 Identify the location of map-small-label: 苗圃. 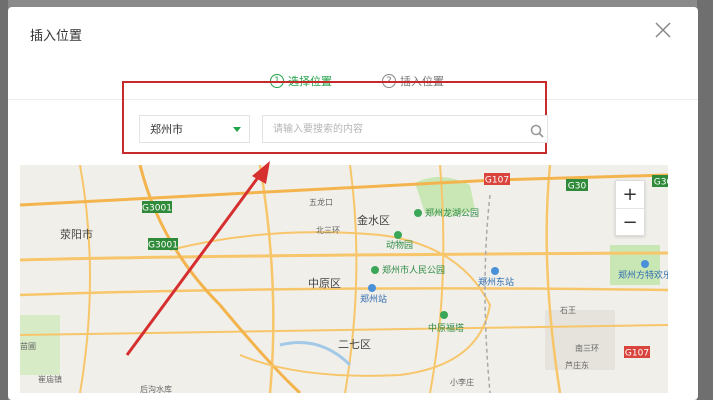
(28, 346).